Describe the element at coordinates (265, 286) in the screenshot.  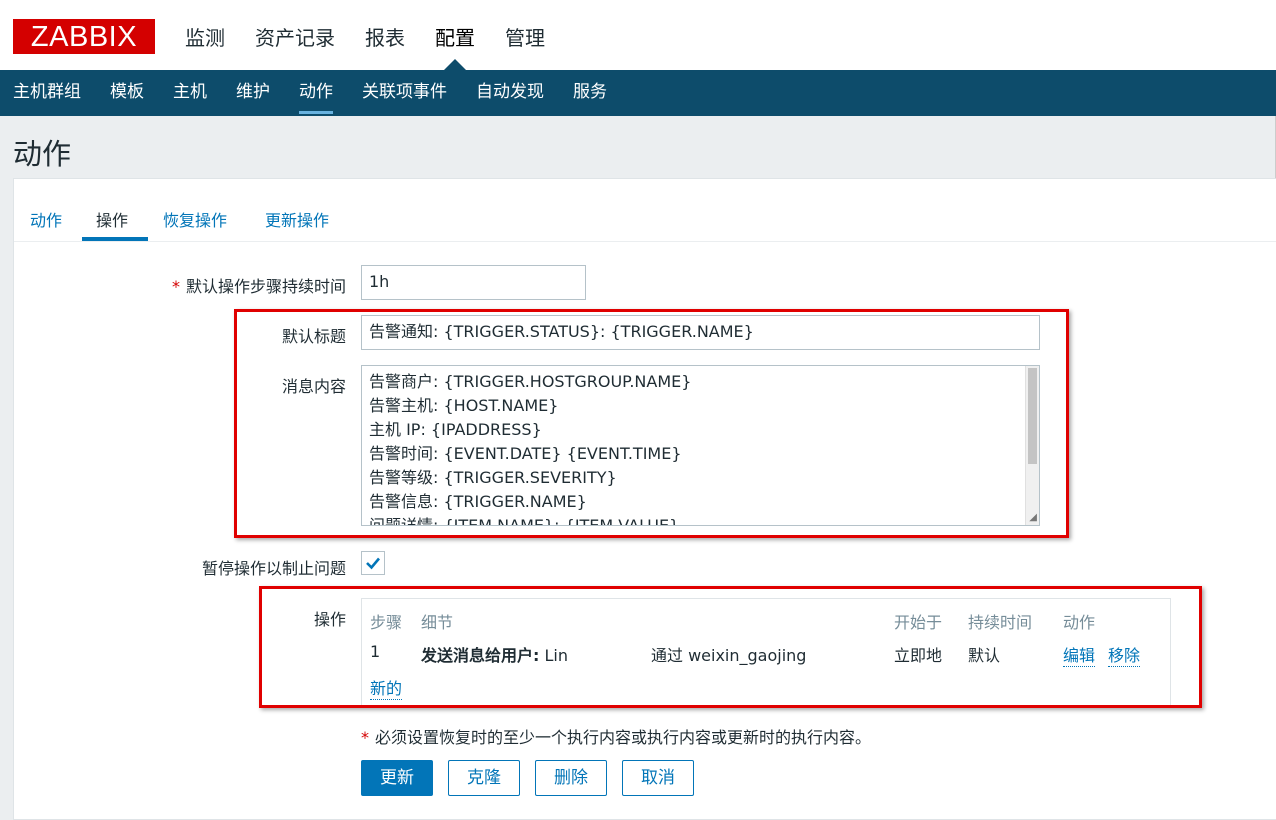
I see `step-duration-label-text: 默认操作步骤持续时间` at that location.